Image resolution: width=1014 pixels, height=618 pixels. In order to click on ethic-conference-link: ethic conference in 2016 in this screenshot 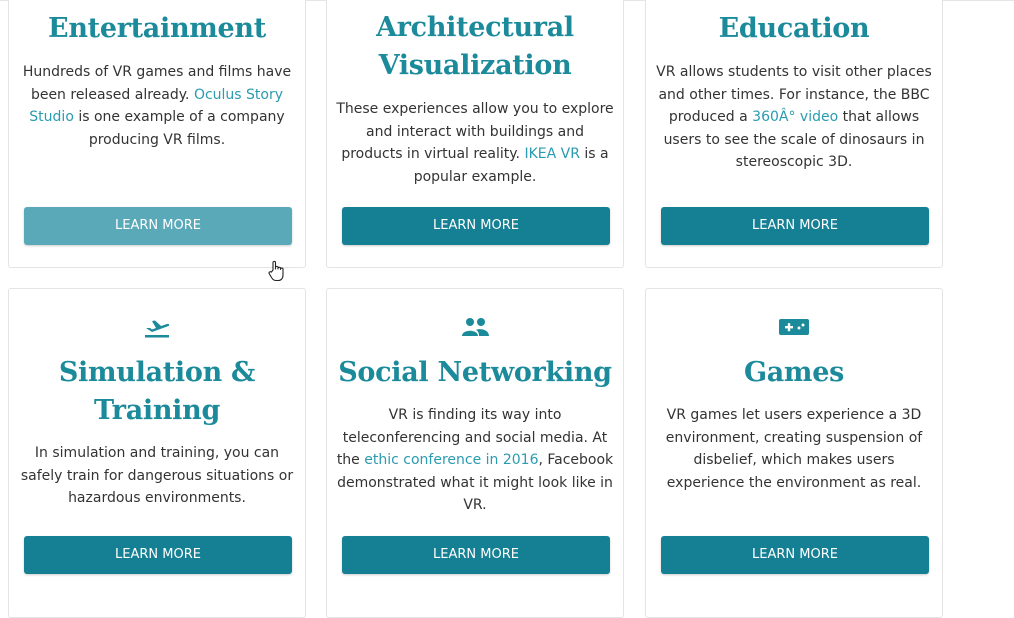, I will do `click(451, 460)`.